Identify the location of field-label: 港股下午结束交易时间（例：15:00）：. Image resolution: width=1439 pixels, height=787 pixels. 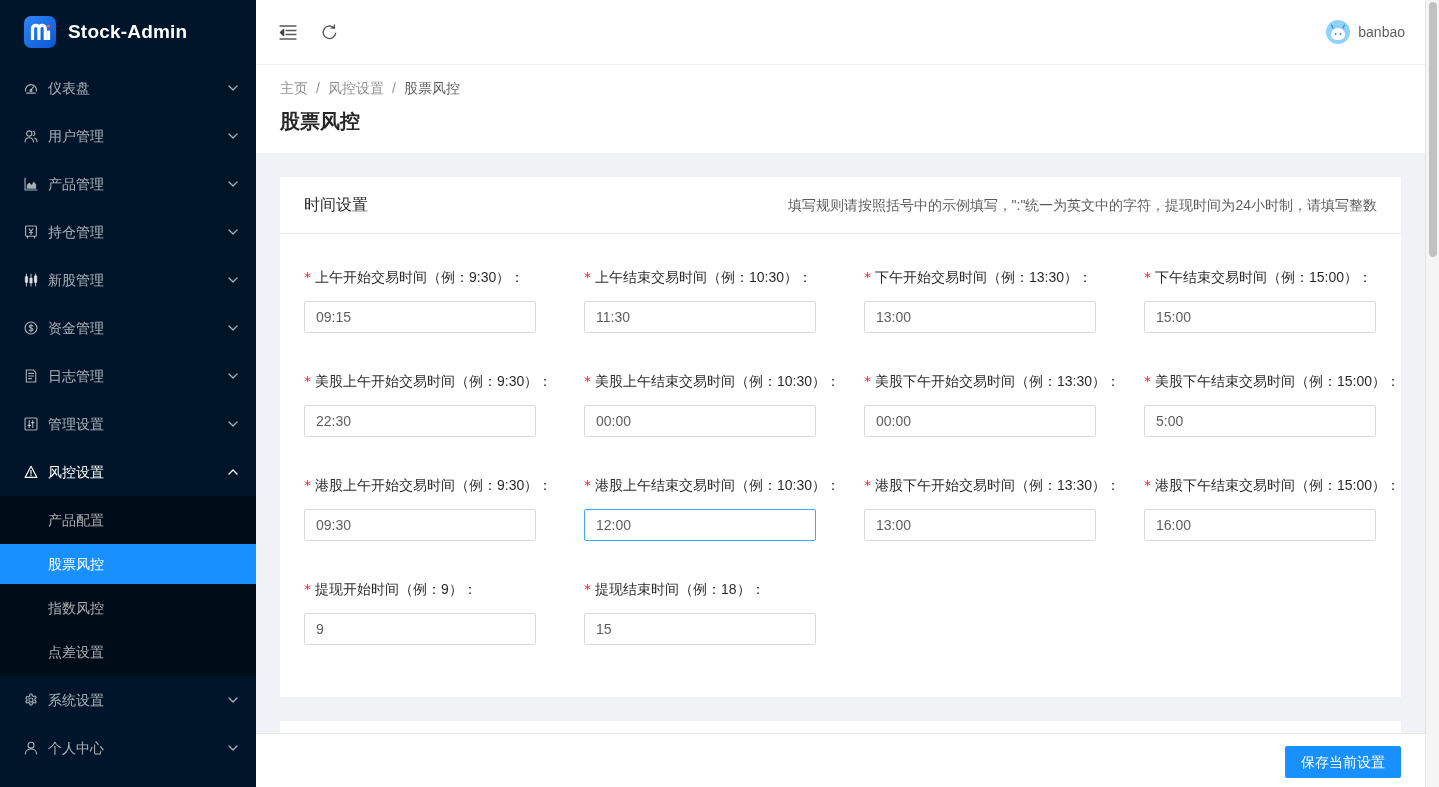
(1278, 485).